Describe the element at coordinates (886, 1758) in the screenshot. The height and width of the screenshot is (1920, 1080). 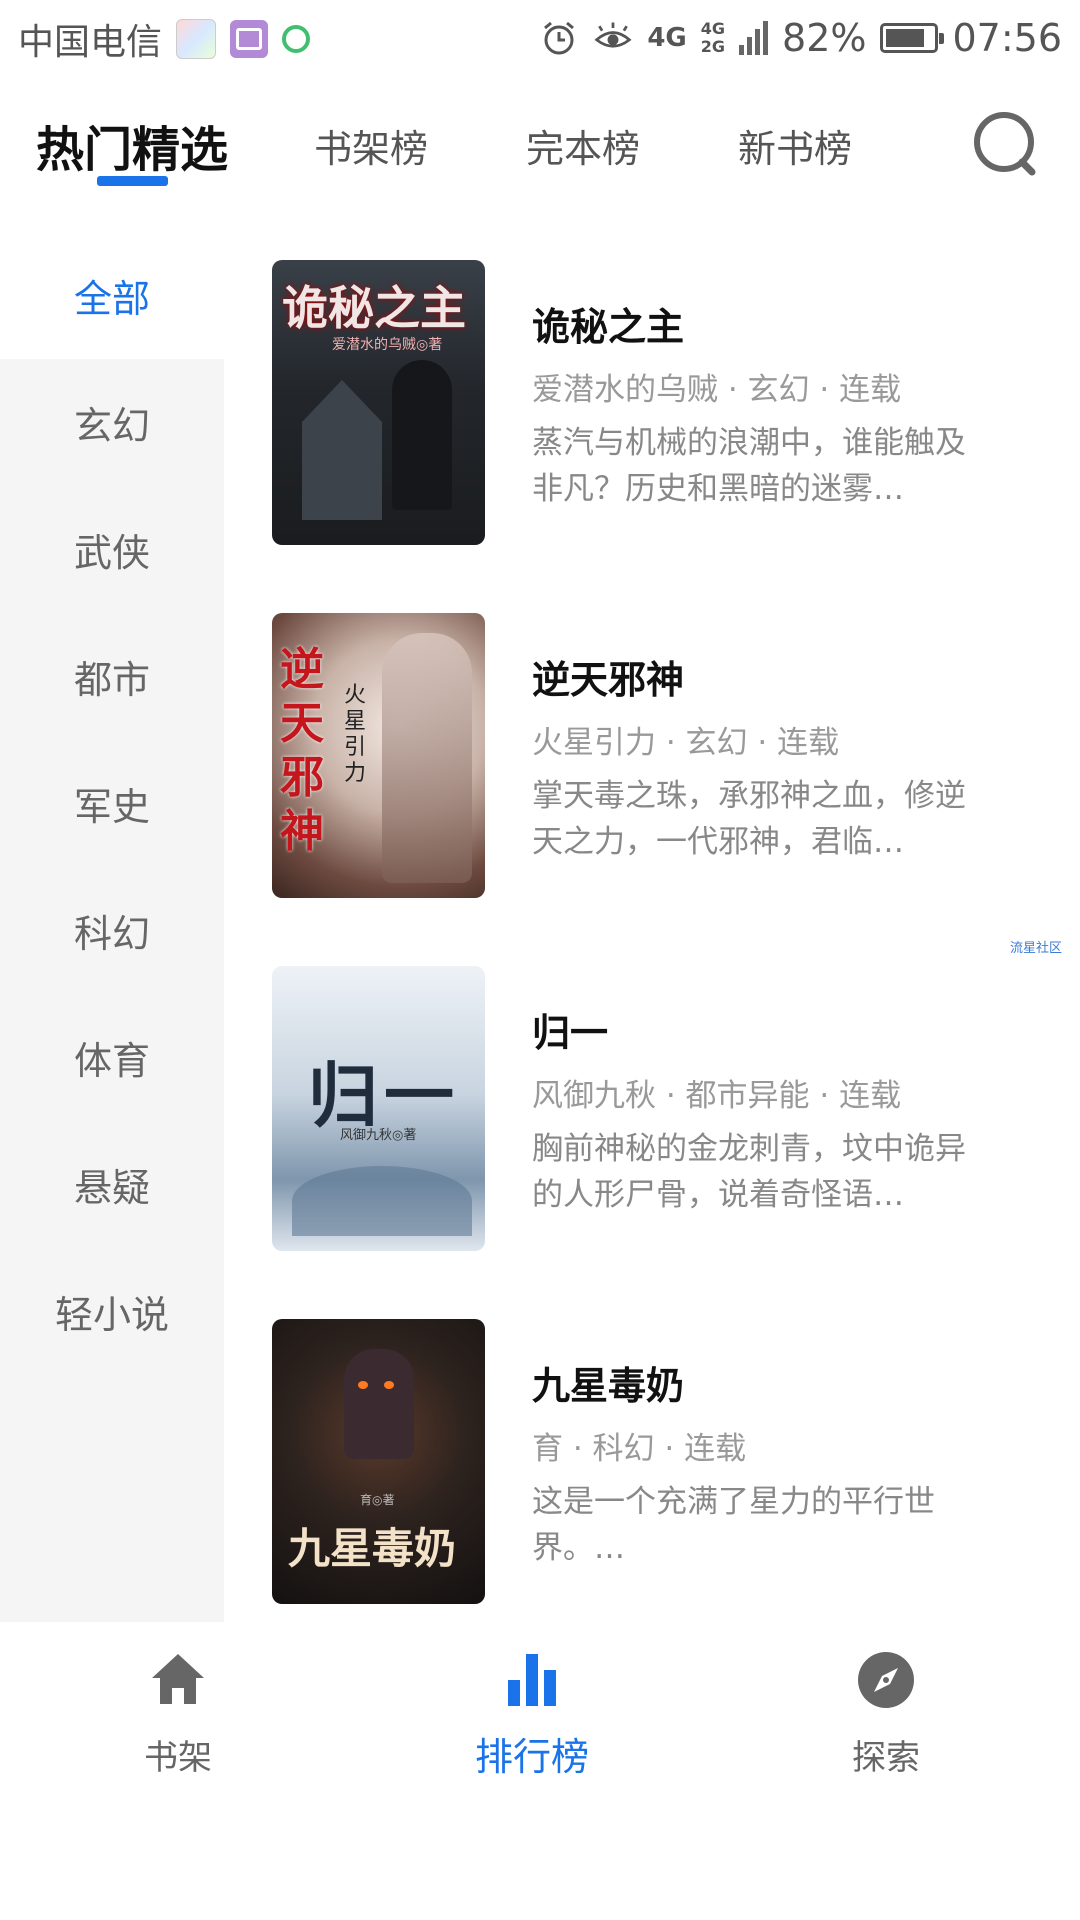
I see `nav-label: 探索` at that location.